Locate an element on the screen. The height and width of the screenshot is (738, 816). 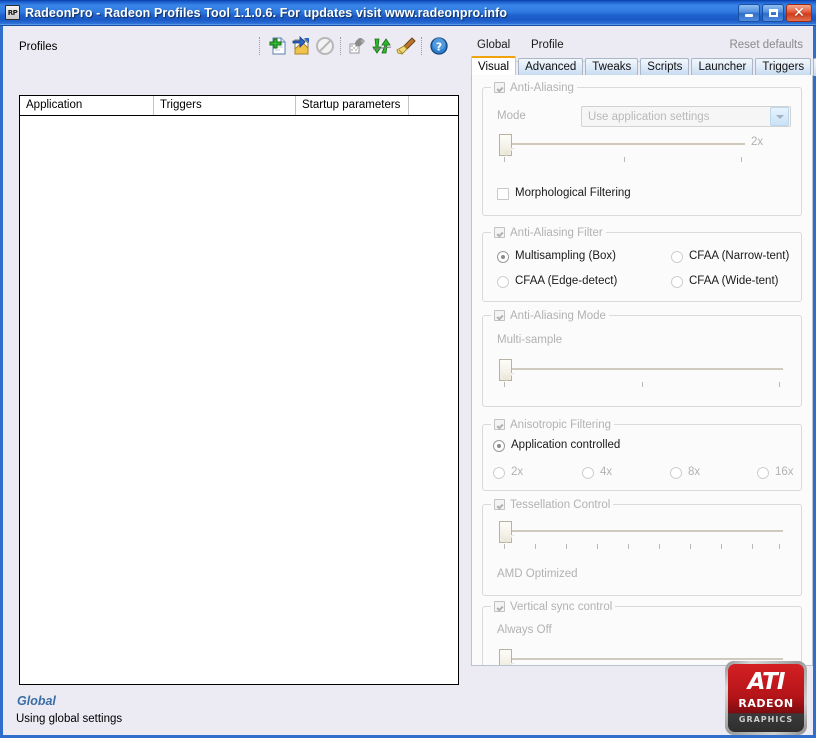
tab-advanced: Advanced is located at coordinates (551, 67).